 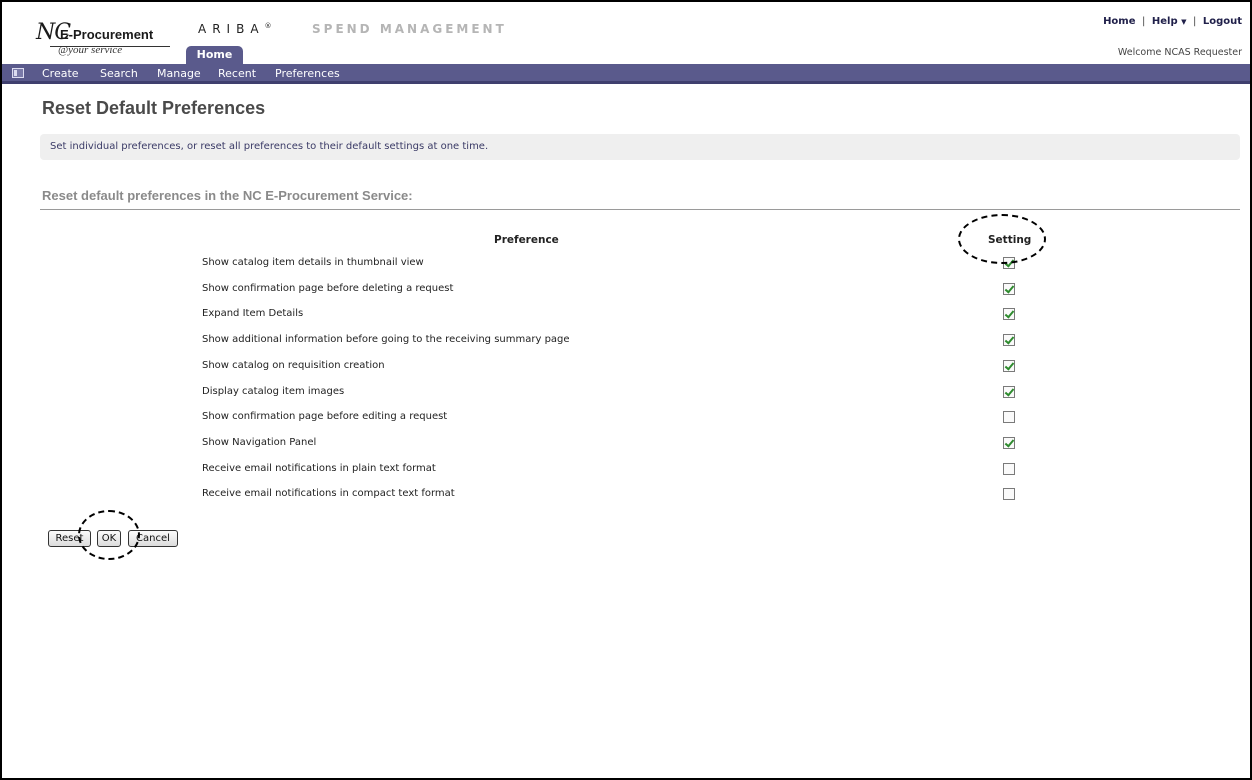 I want to click on logo-name: E-Procurement, so click(x=107, y=34).